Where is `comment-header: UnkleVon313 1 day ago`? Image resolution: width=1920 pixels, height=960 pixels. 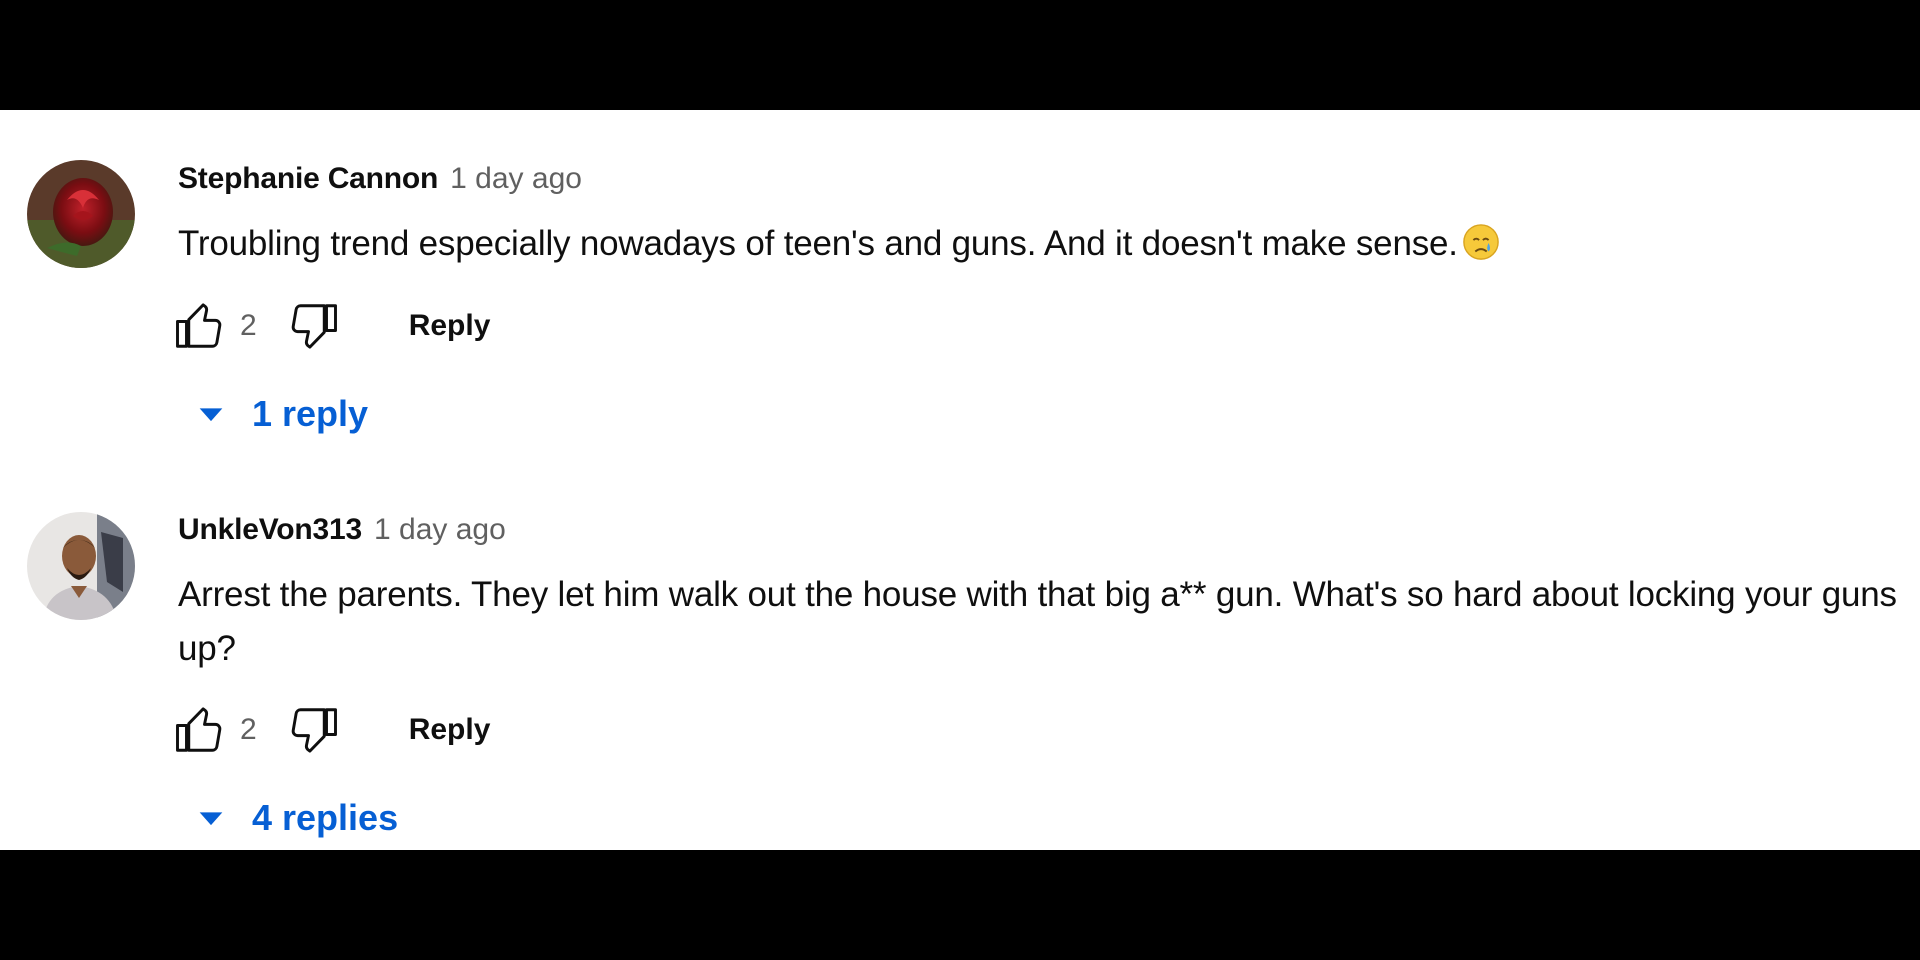 comment-header: UnkleVon313 1 day ago is located at coordinates (342, 530).